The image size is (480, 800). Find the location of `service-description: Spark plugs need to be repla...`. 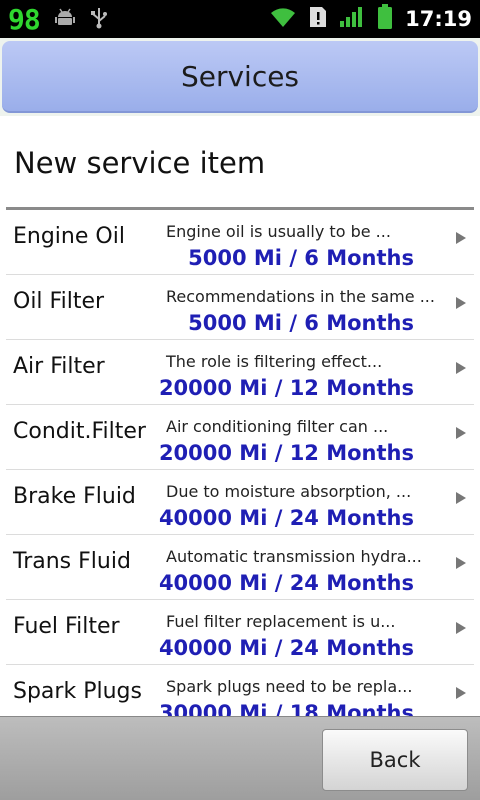

service-description: Spark plugs need to be repla... is located at coordinates (289, 686).